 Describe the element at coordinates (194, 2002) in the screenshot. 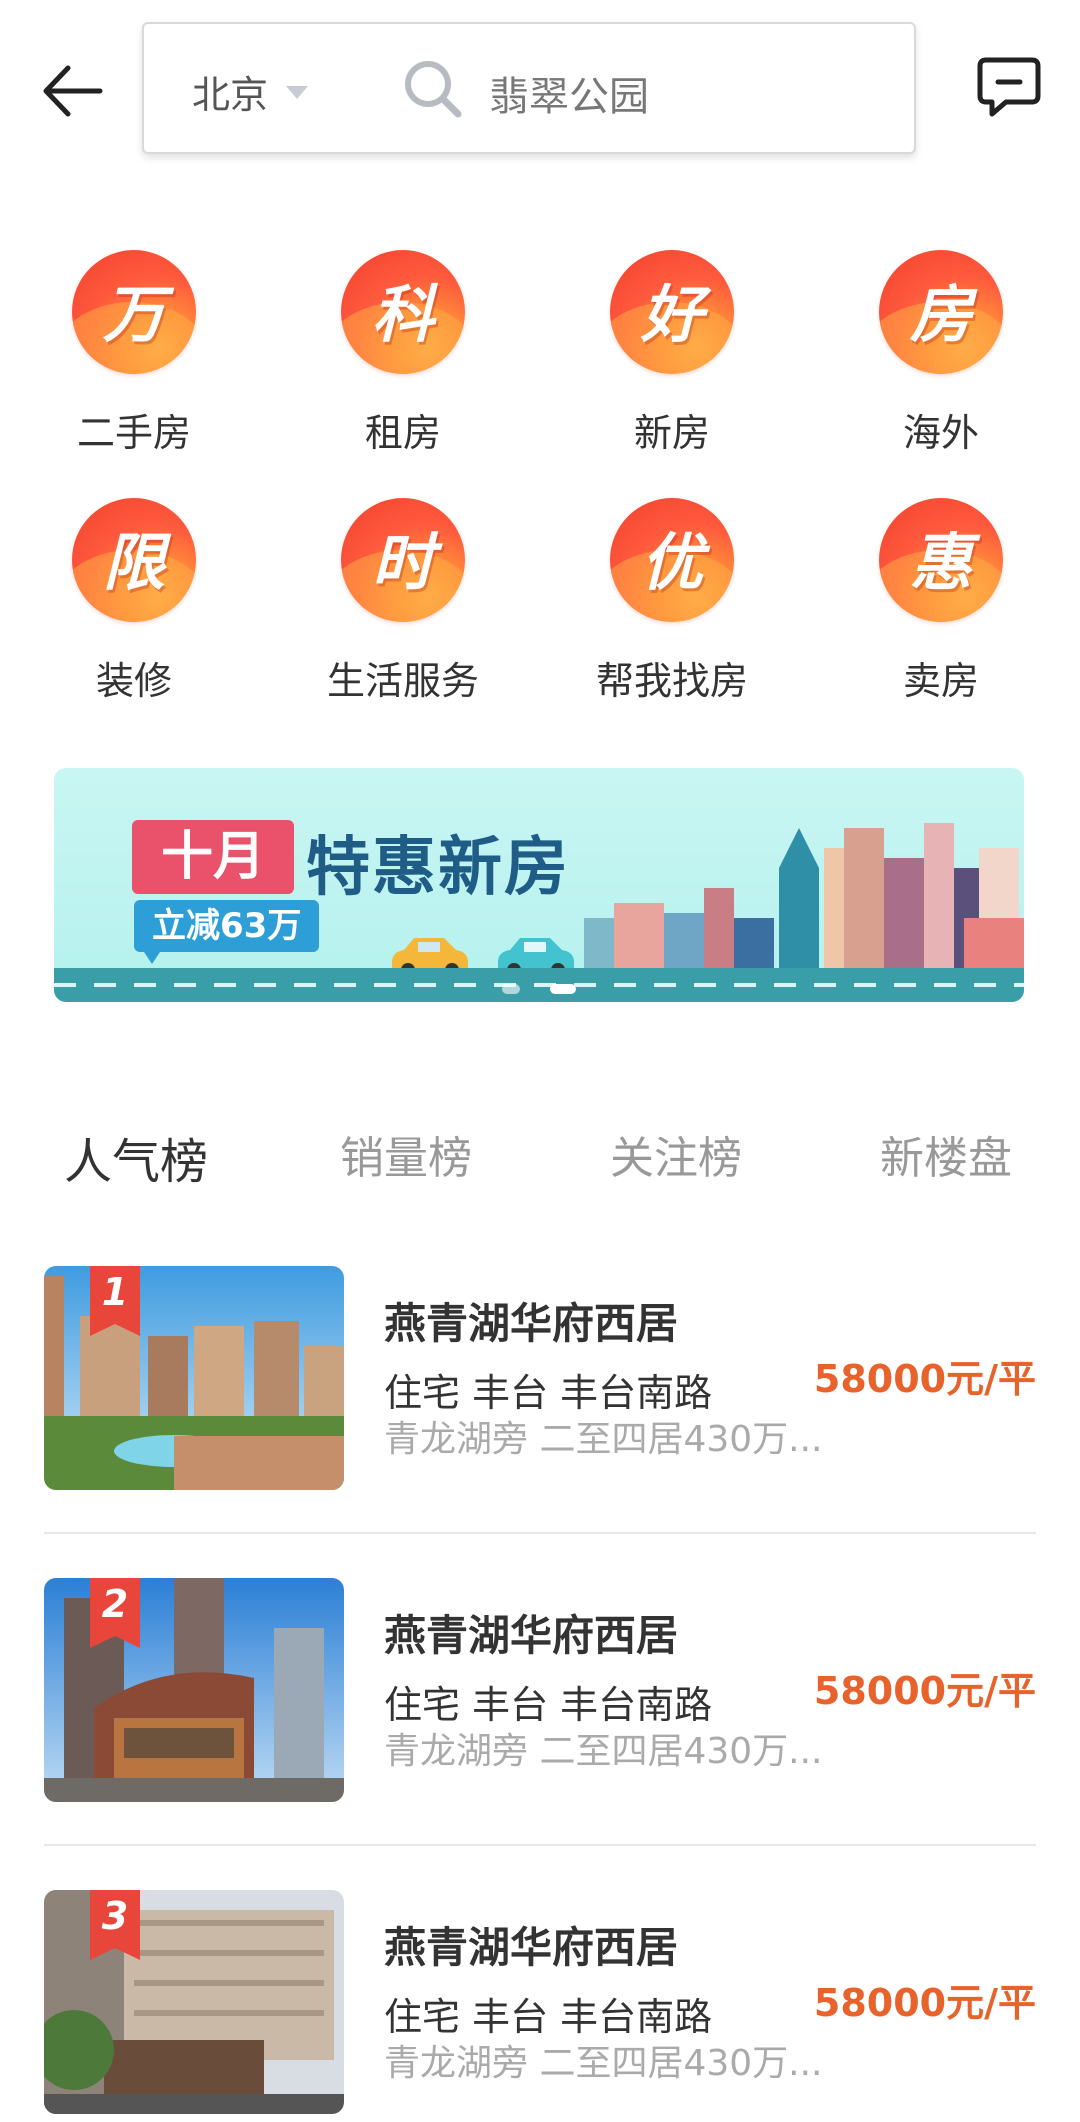

I see `property-image: 3` at that location.